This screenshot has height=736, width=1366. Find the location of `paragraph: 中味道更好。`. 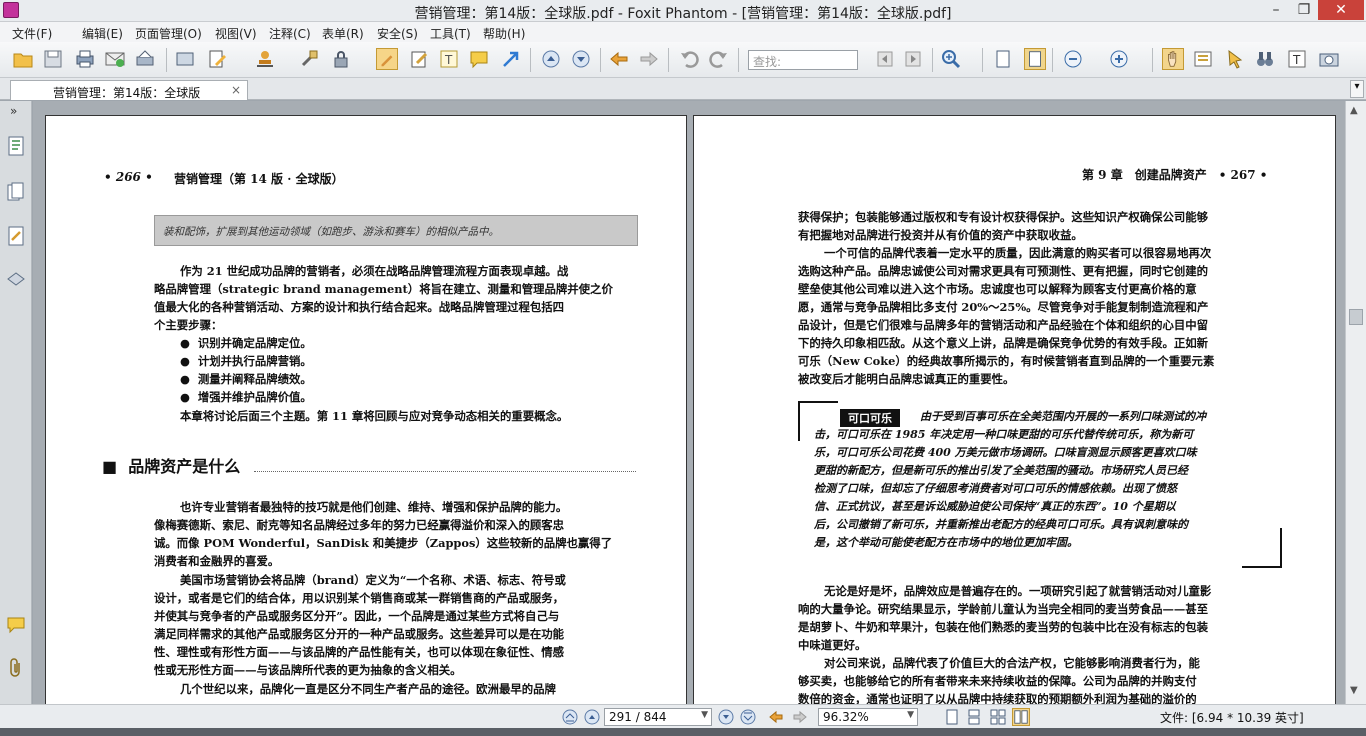

paragraph: 中味道更好。 is located at coordinates (832, 645).